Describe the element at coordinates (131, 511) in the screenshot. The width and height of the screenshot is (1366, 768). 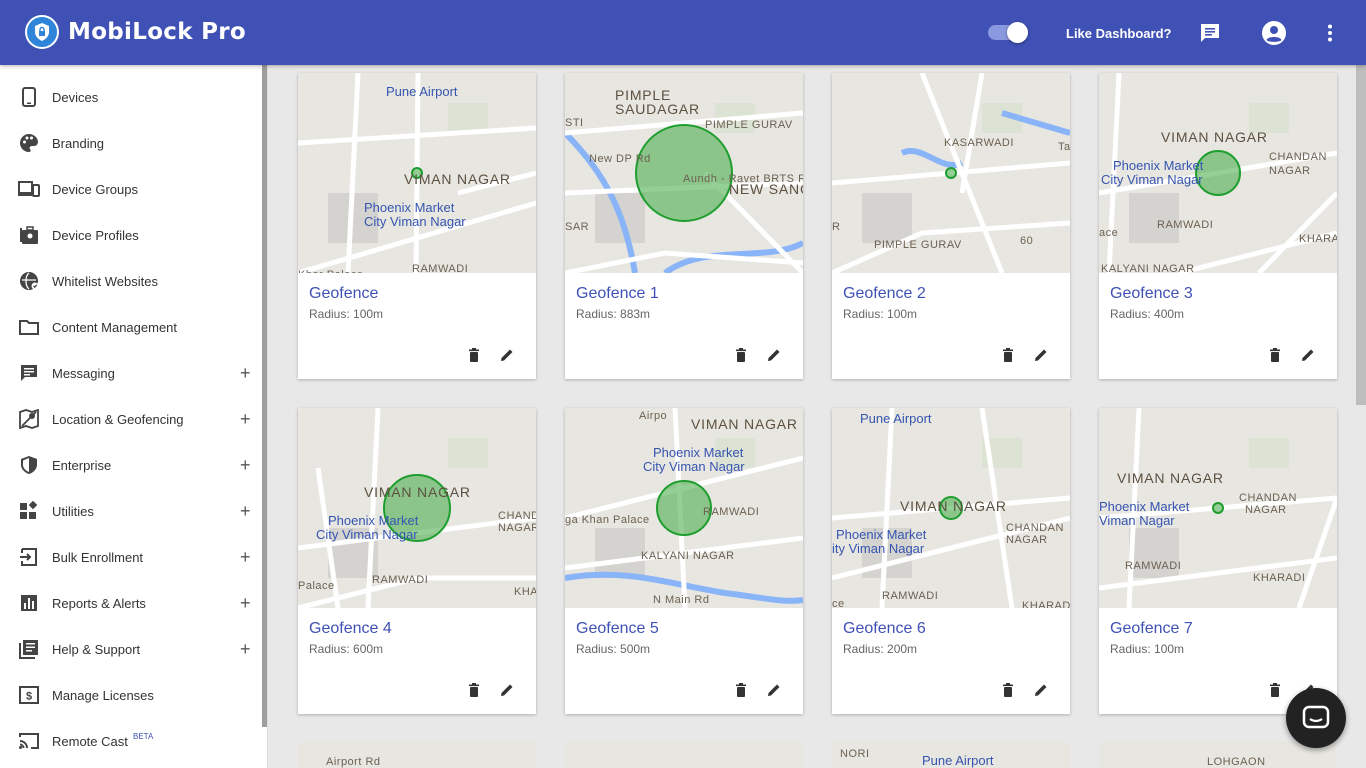
I see `sidebar-item-utilities: Utilities +` at that location.